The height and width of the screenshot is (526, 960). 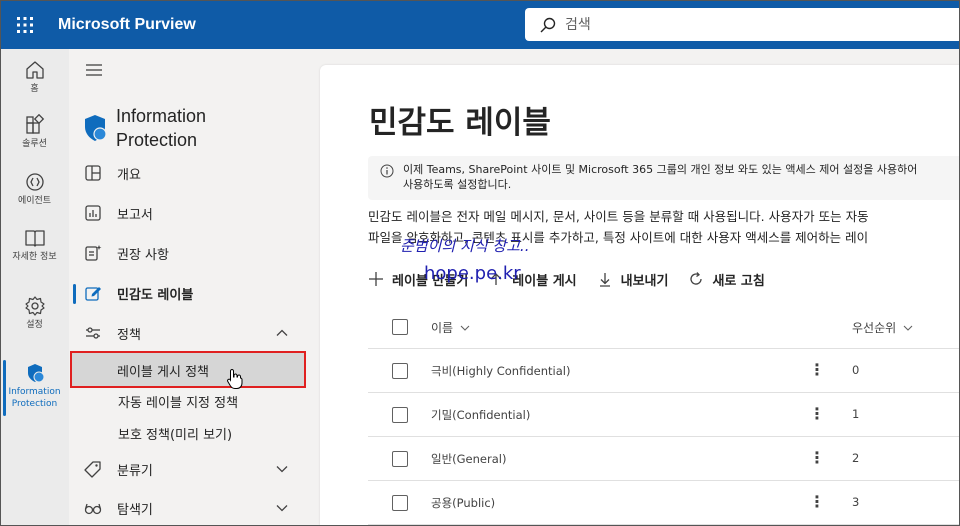 I want to click on top-bar: Microsoft Purview, so click(x=480, y=24).